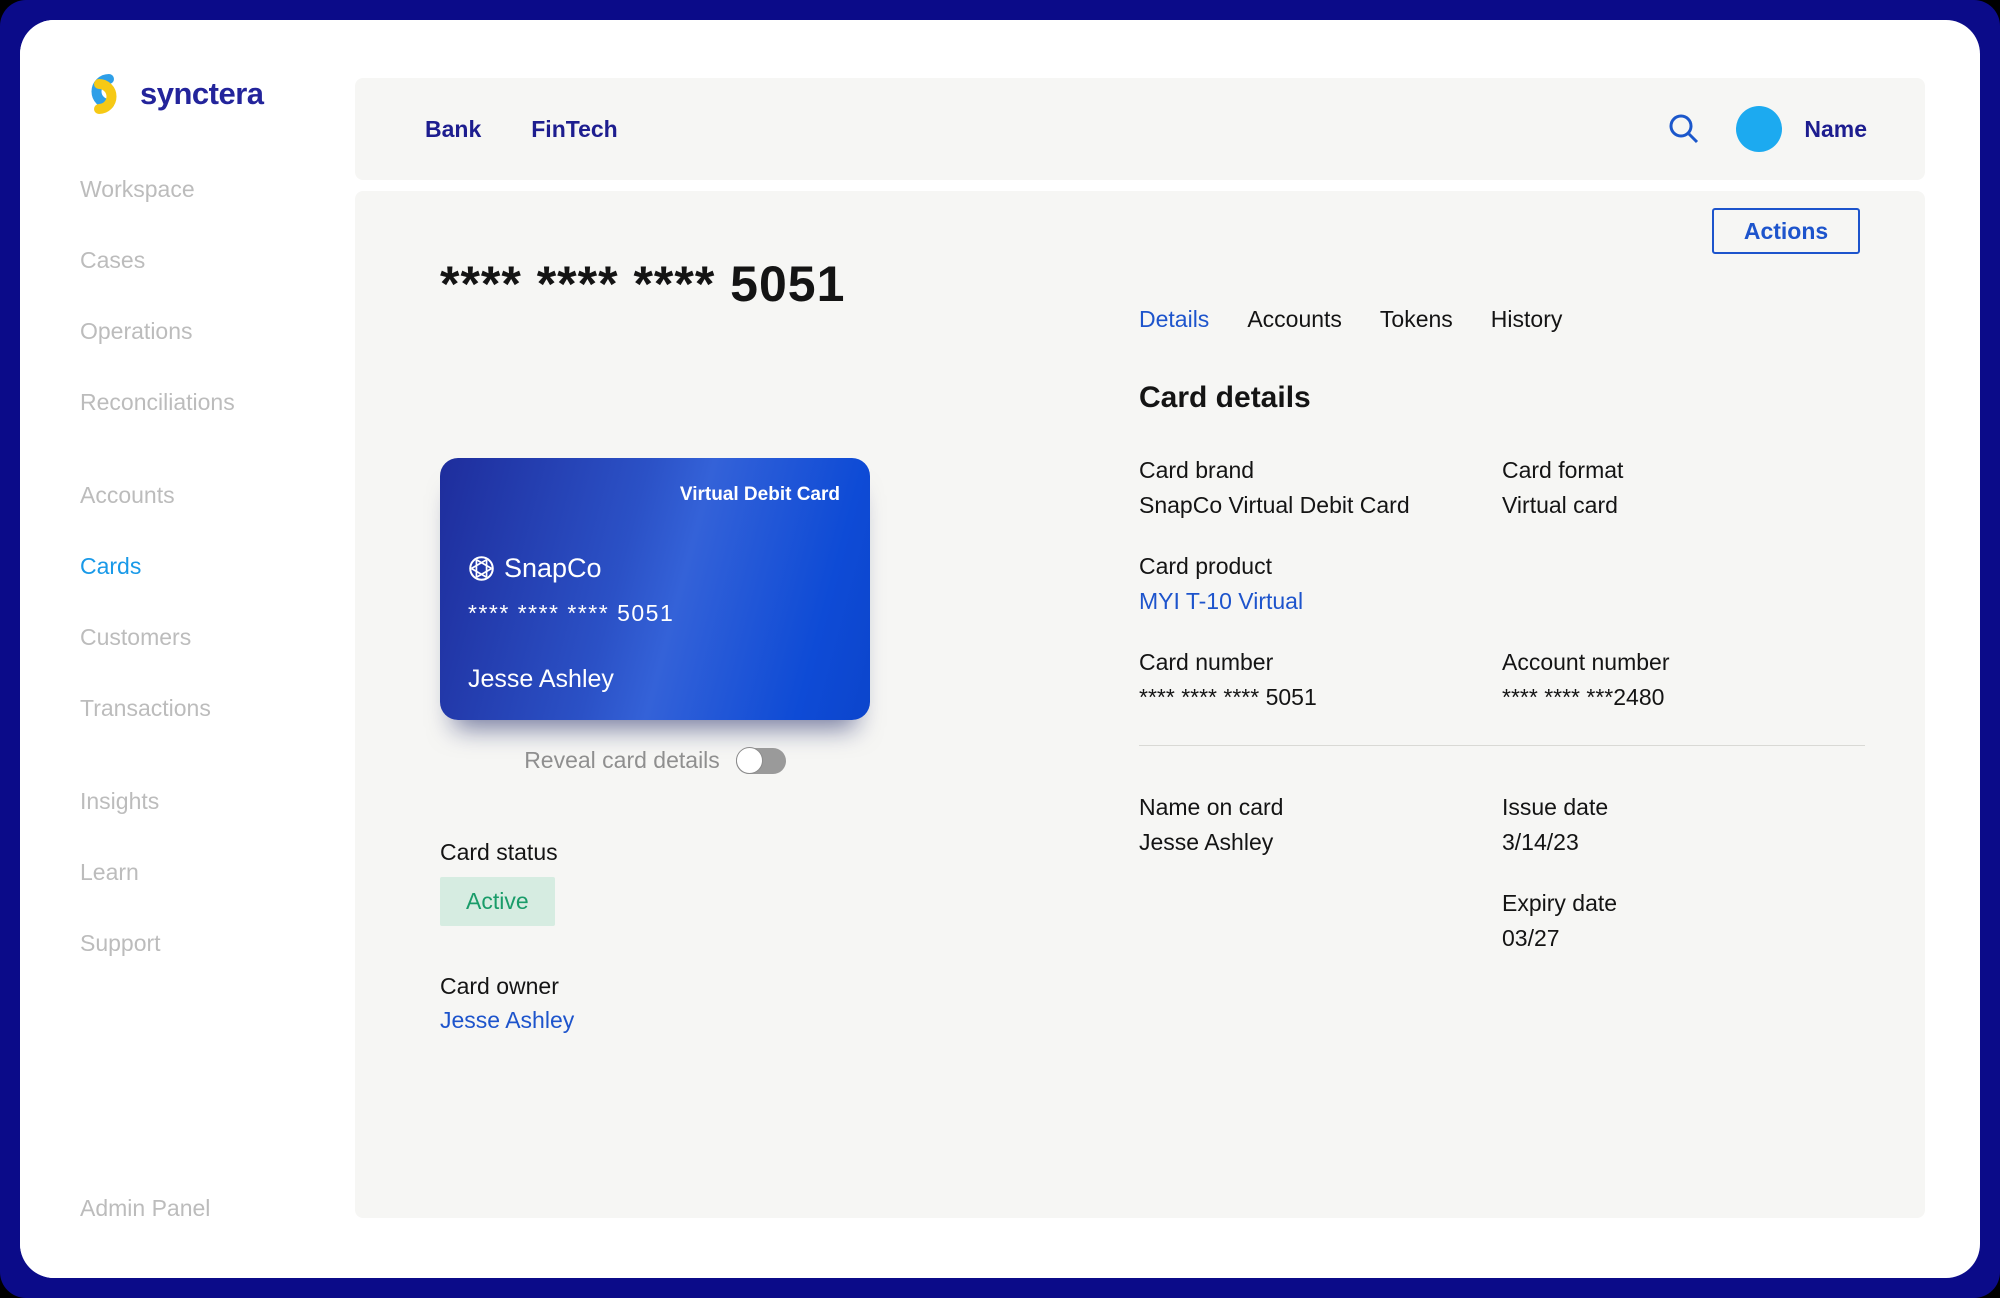  I want to click on field-card-product-link: MYI T-10 Virtual, so click(1320, 601).